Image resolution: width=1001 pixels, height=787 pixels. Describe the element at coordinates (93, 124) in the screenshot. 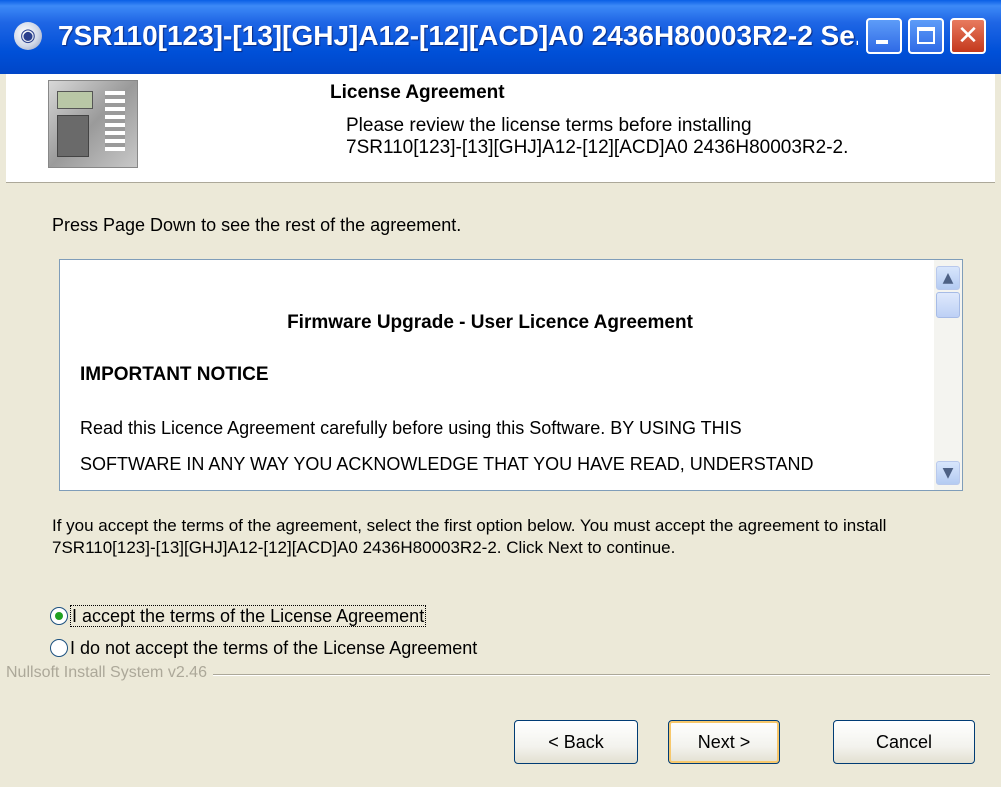

I see `device-image` at that location.